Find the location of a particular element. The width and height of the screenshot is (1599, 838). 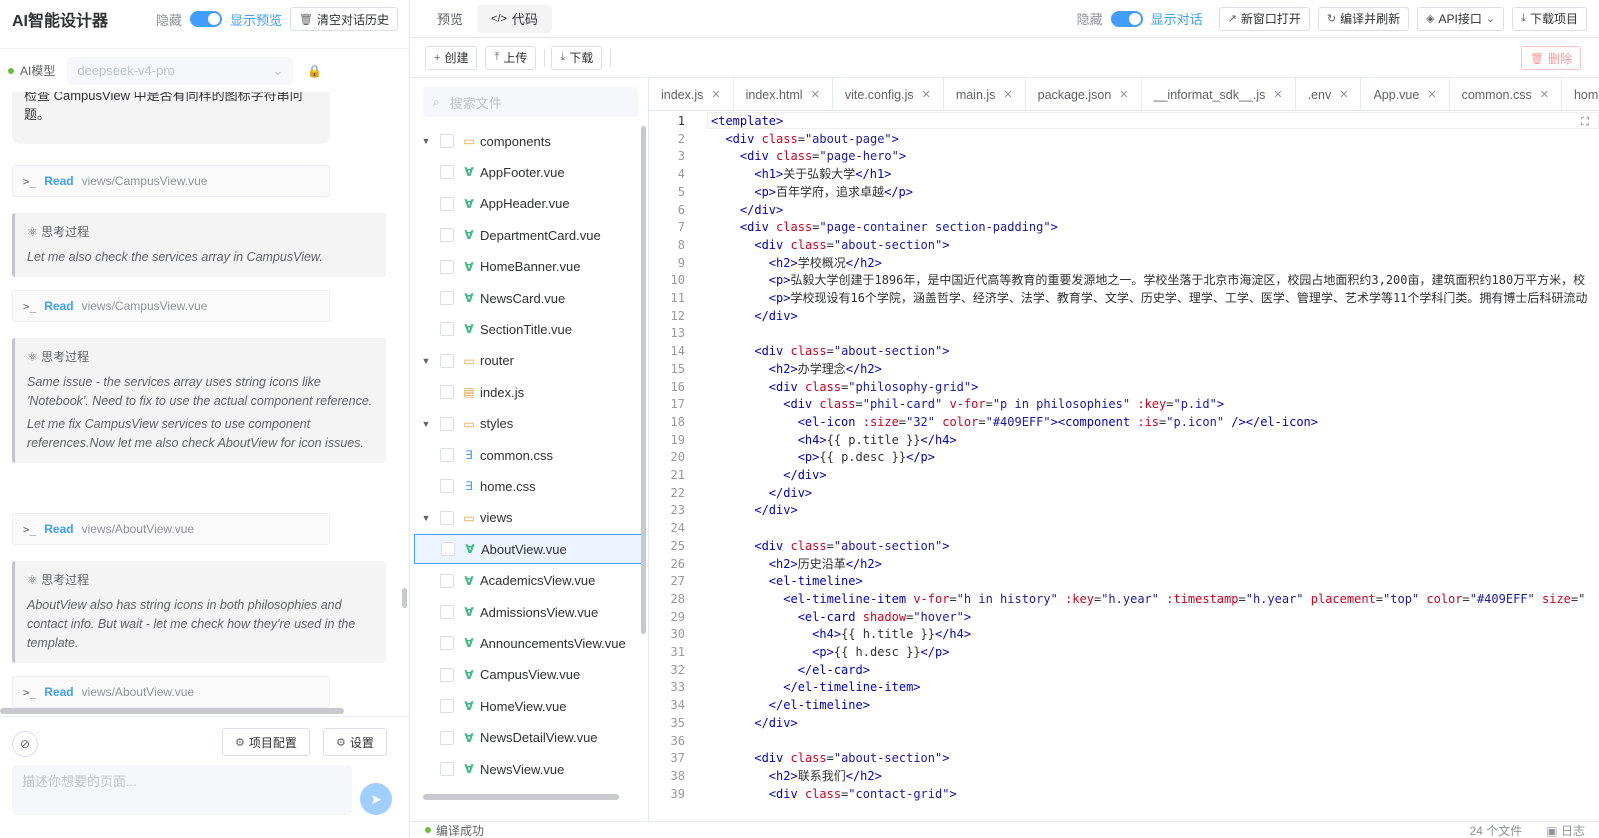

tree-file: ∀ NewsDetailView.vue is located at coordinates (528, 738).